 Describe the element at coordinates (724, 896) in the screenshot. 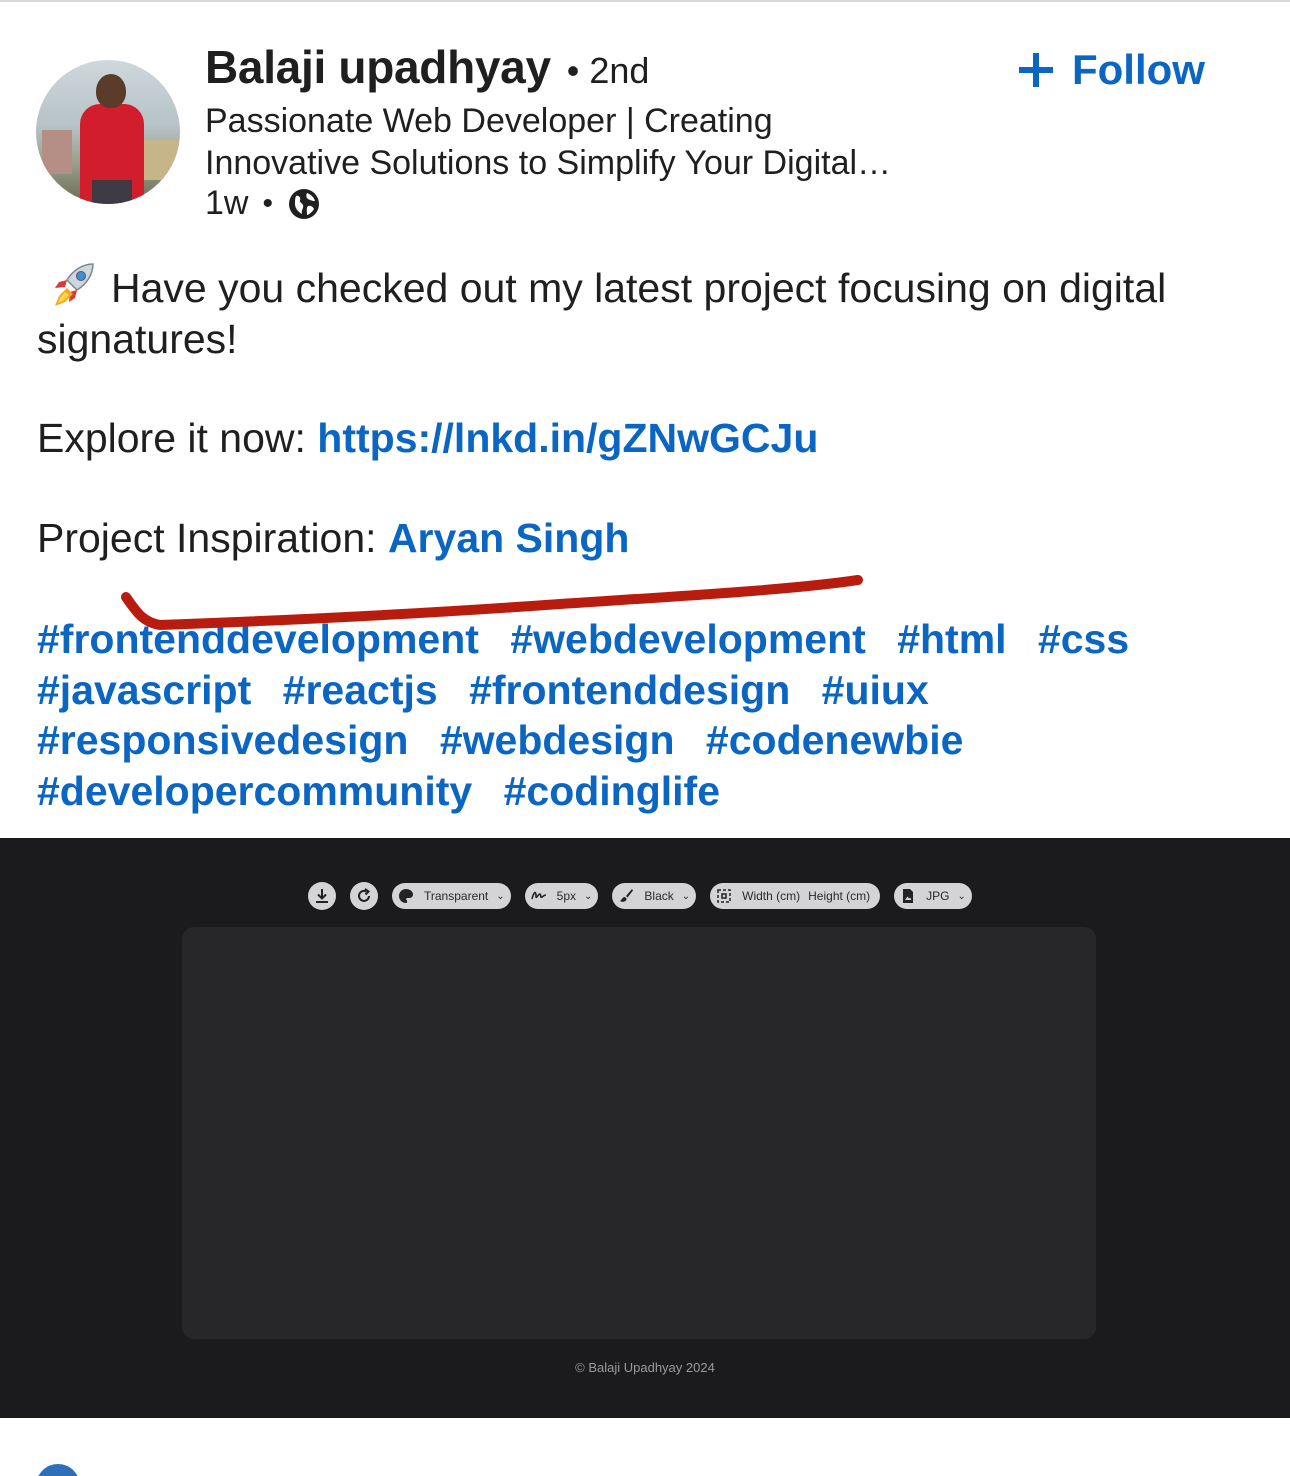

I see `resize-icon` at that location.